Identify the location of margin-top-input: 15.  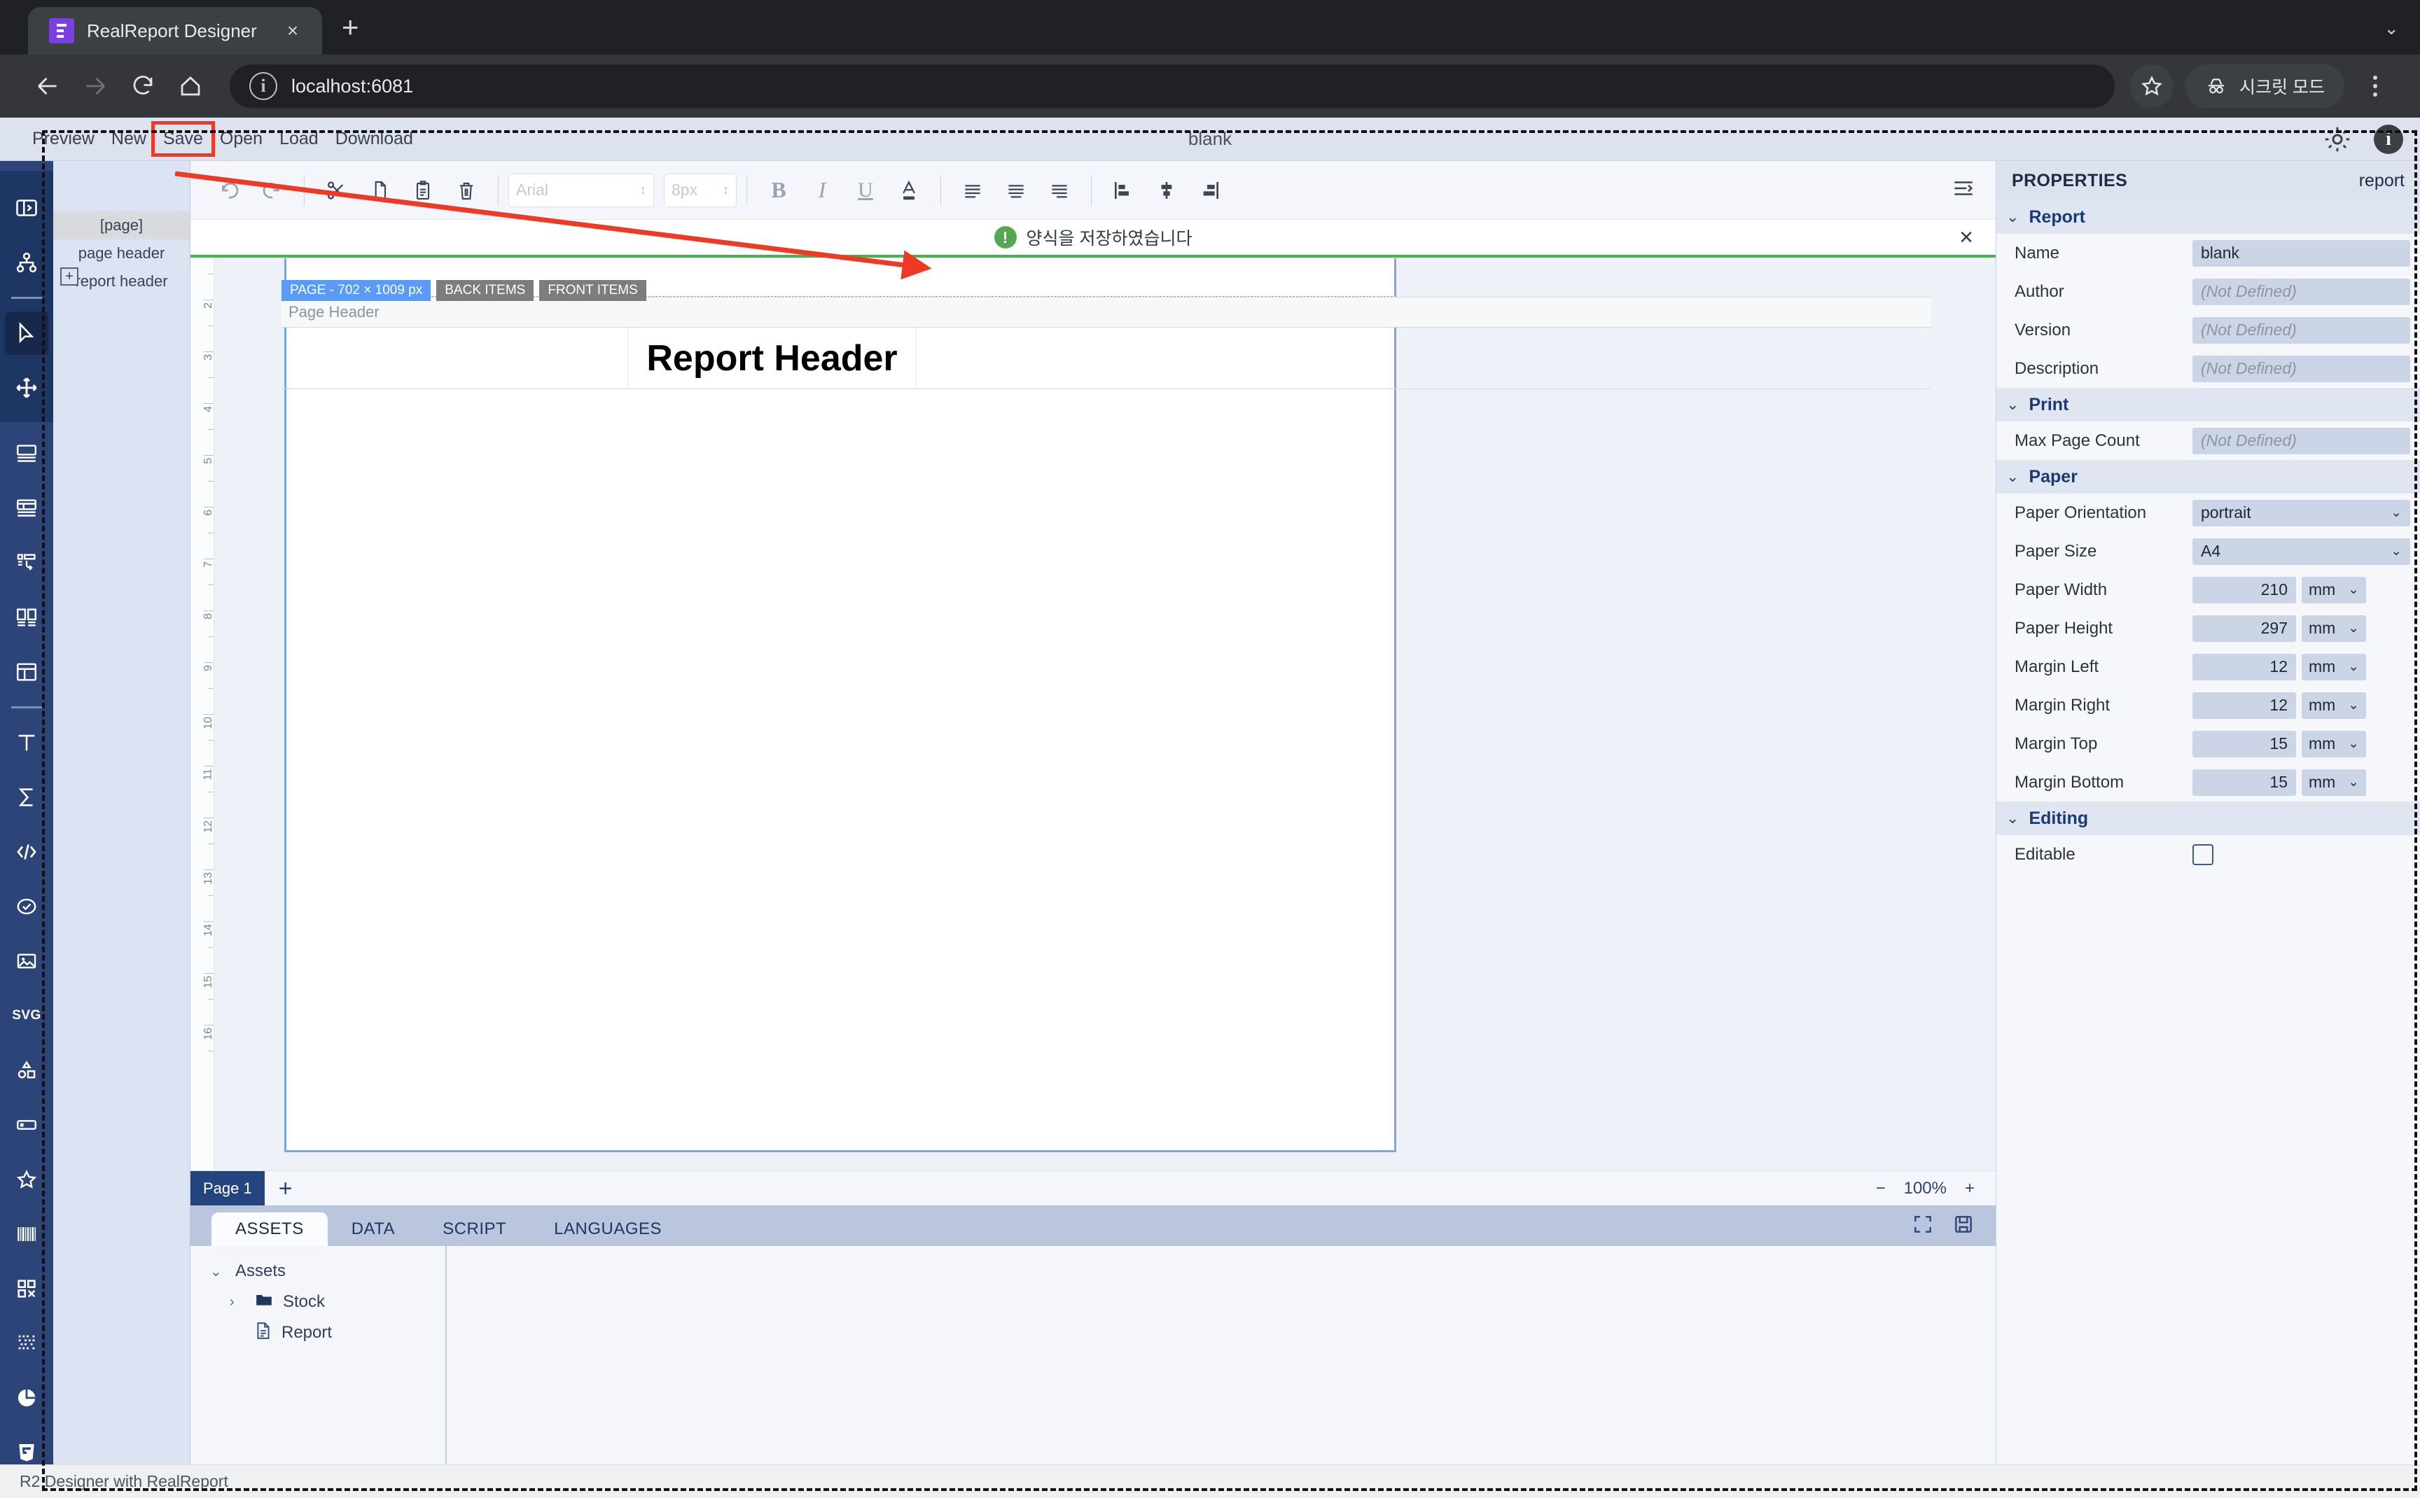
(2244, 743).